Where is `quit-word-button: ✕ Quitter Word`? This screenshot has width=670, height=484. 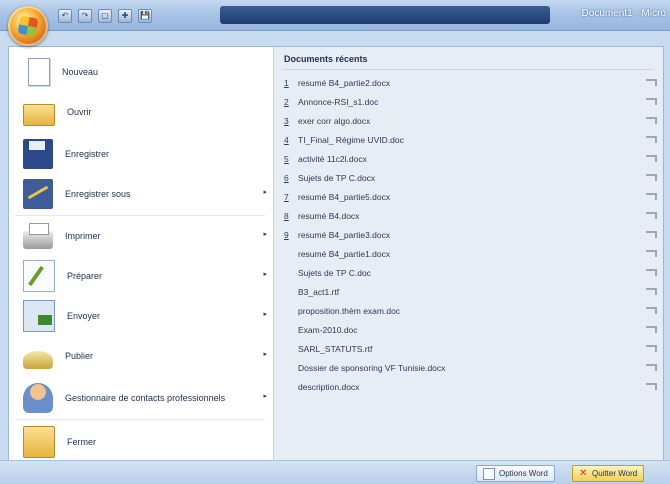
quit-word-button: ✕ Quitter Word is located at coordinates (608, 473).